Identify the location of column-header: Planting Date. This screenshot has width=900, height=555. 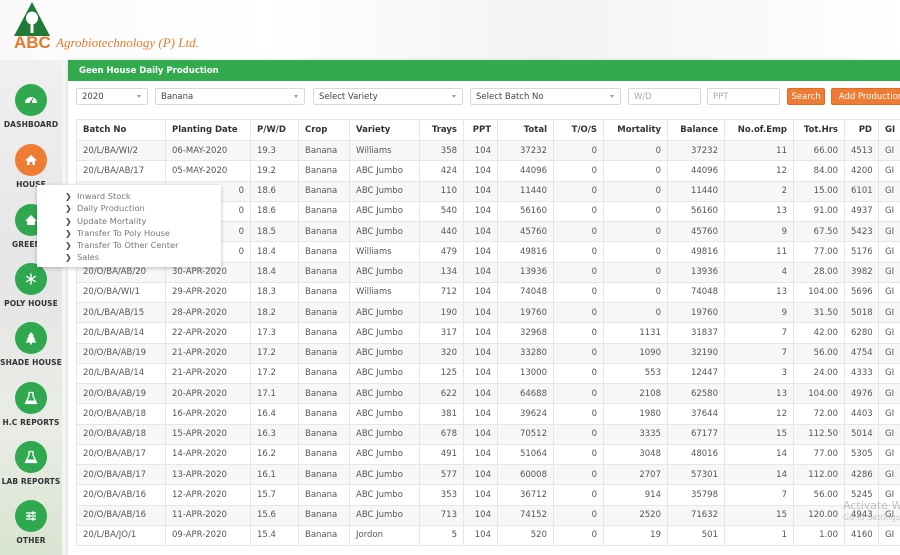
(208, 130).